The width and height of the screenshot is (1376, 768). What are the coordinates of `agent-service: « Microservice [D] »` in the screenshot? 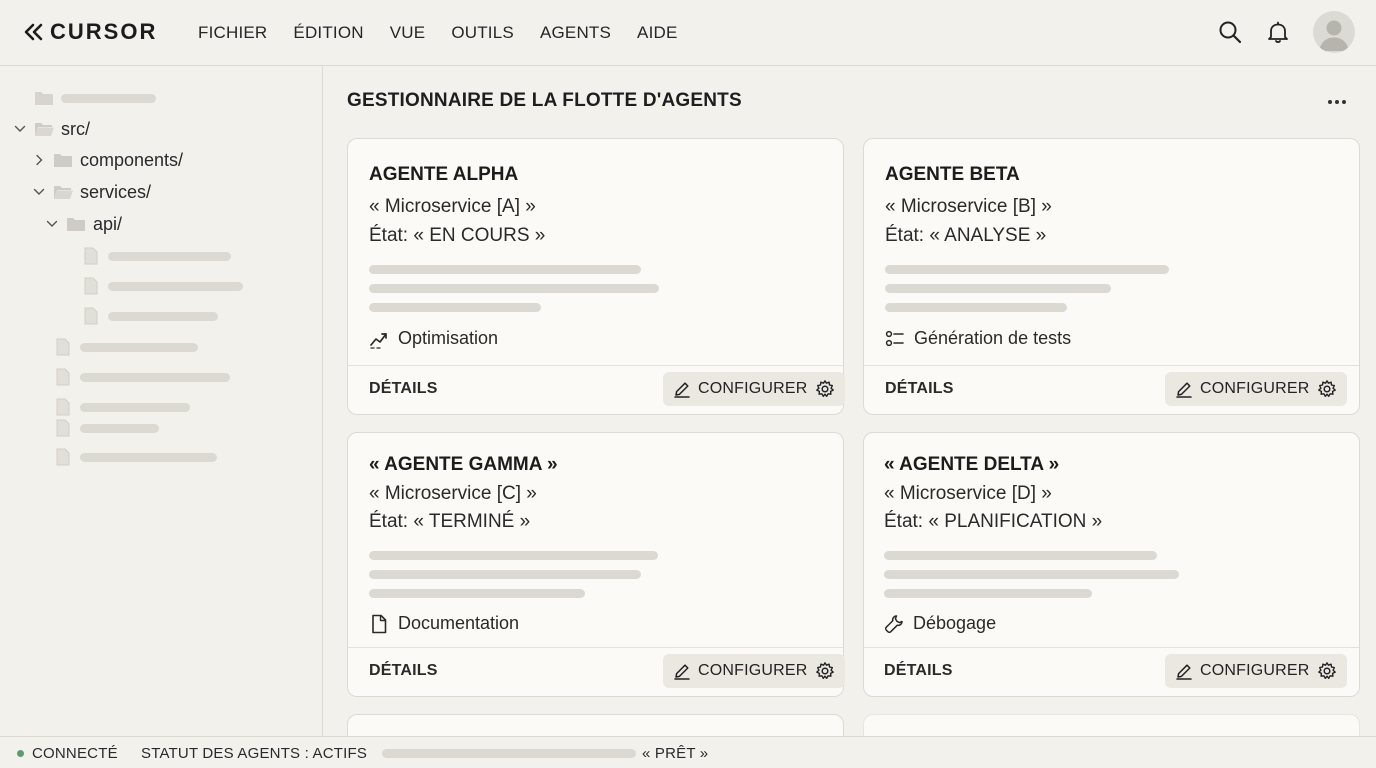 It's located at (968, 493).